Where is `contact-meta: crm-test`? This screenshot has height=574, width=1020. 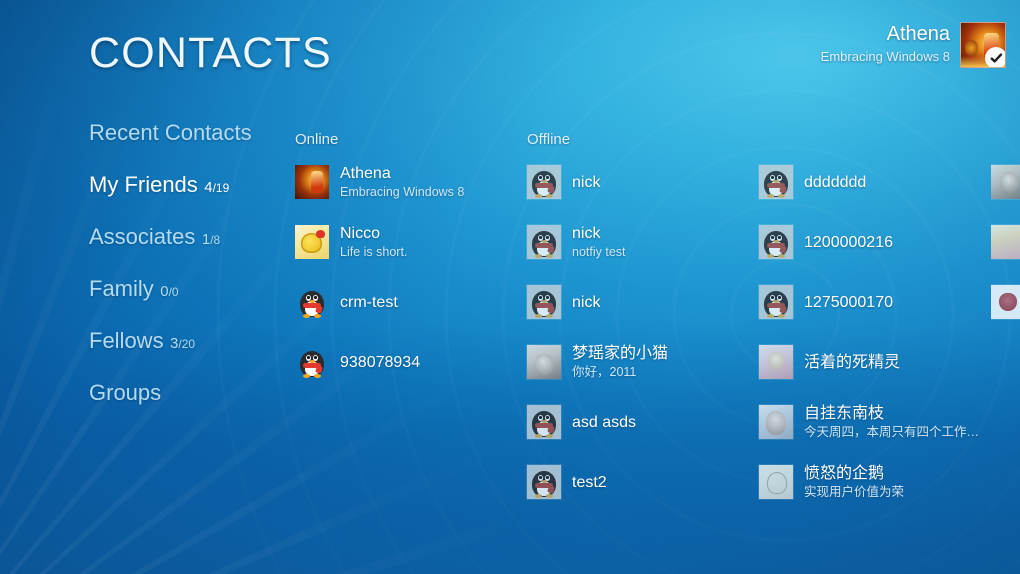
contact-meta: crm-test is located at coordinates (369, 302).